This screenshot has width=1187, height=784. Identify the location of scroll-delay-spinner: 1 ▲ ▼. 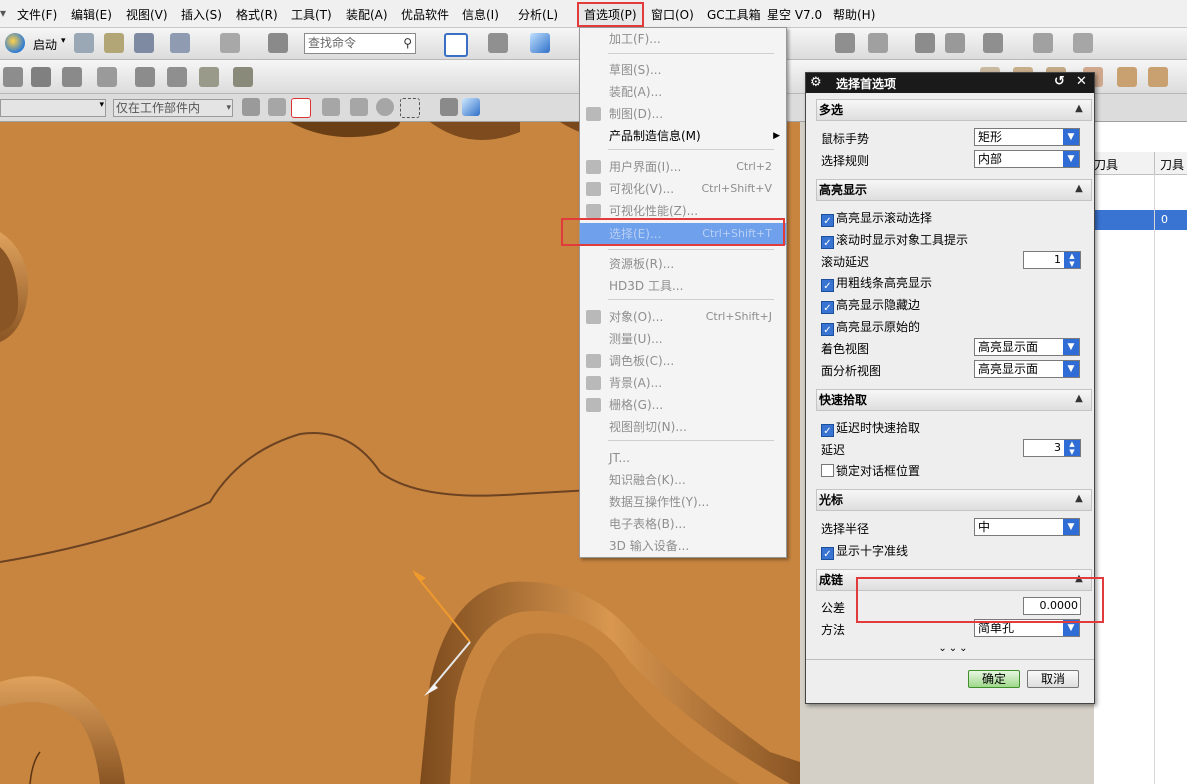
(1052, 260).